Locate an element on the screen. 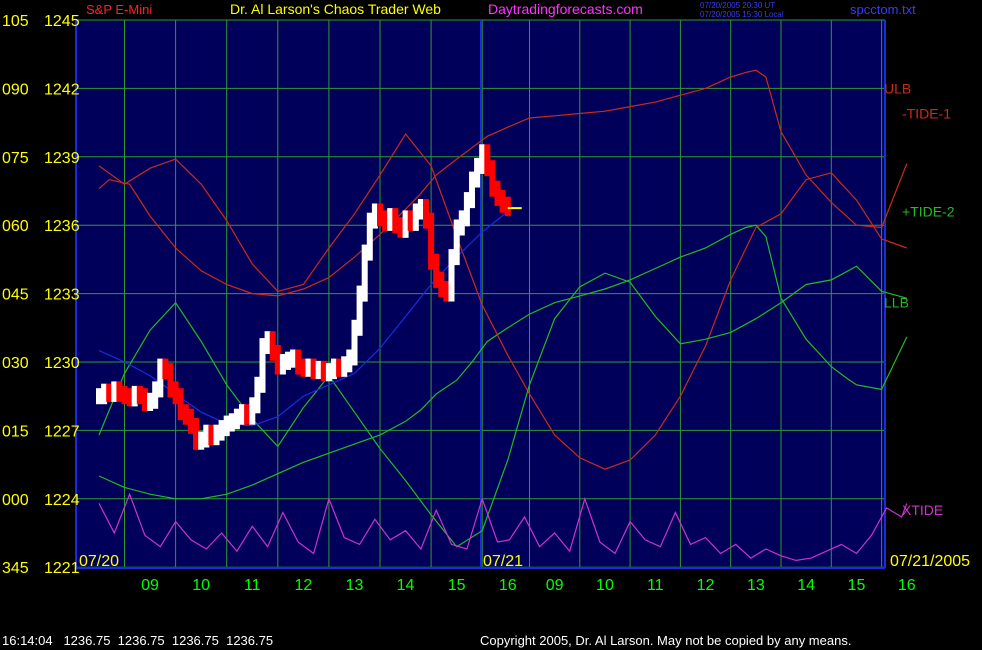  left-axis-price: 1227 is located at coordinates (62, 431).